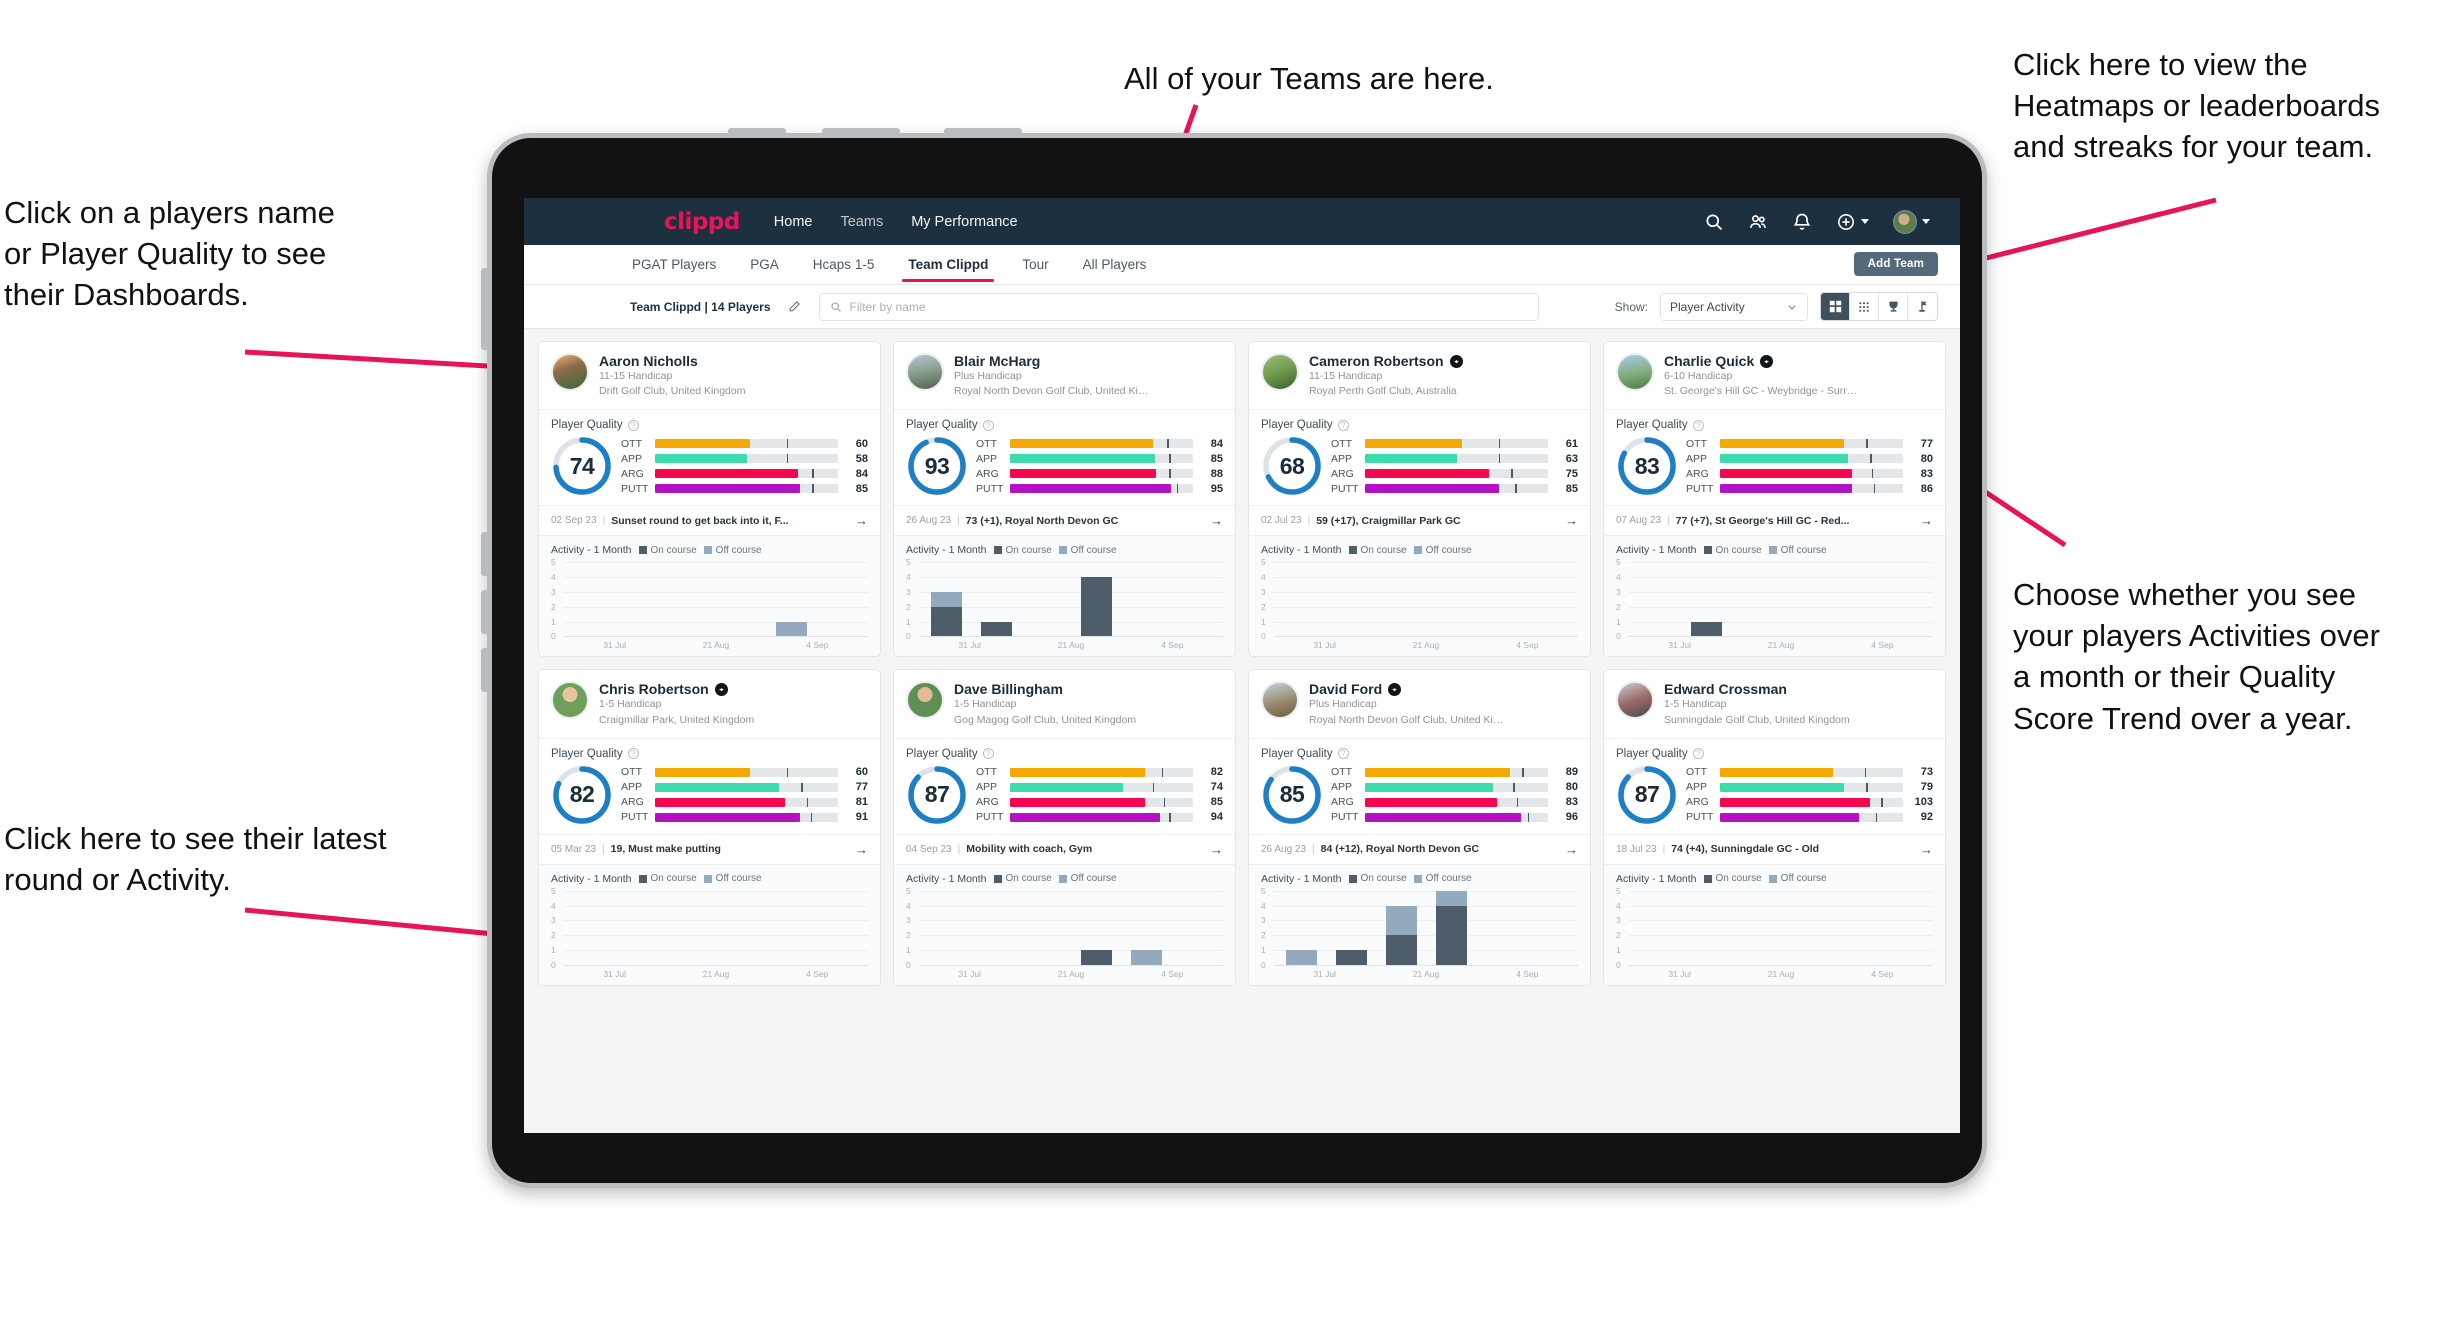 The image size is (2452, 1319). Describe the element at coordinates (1758, 222) in the screenshot. I see `people-icon` at that location.